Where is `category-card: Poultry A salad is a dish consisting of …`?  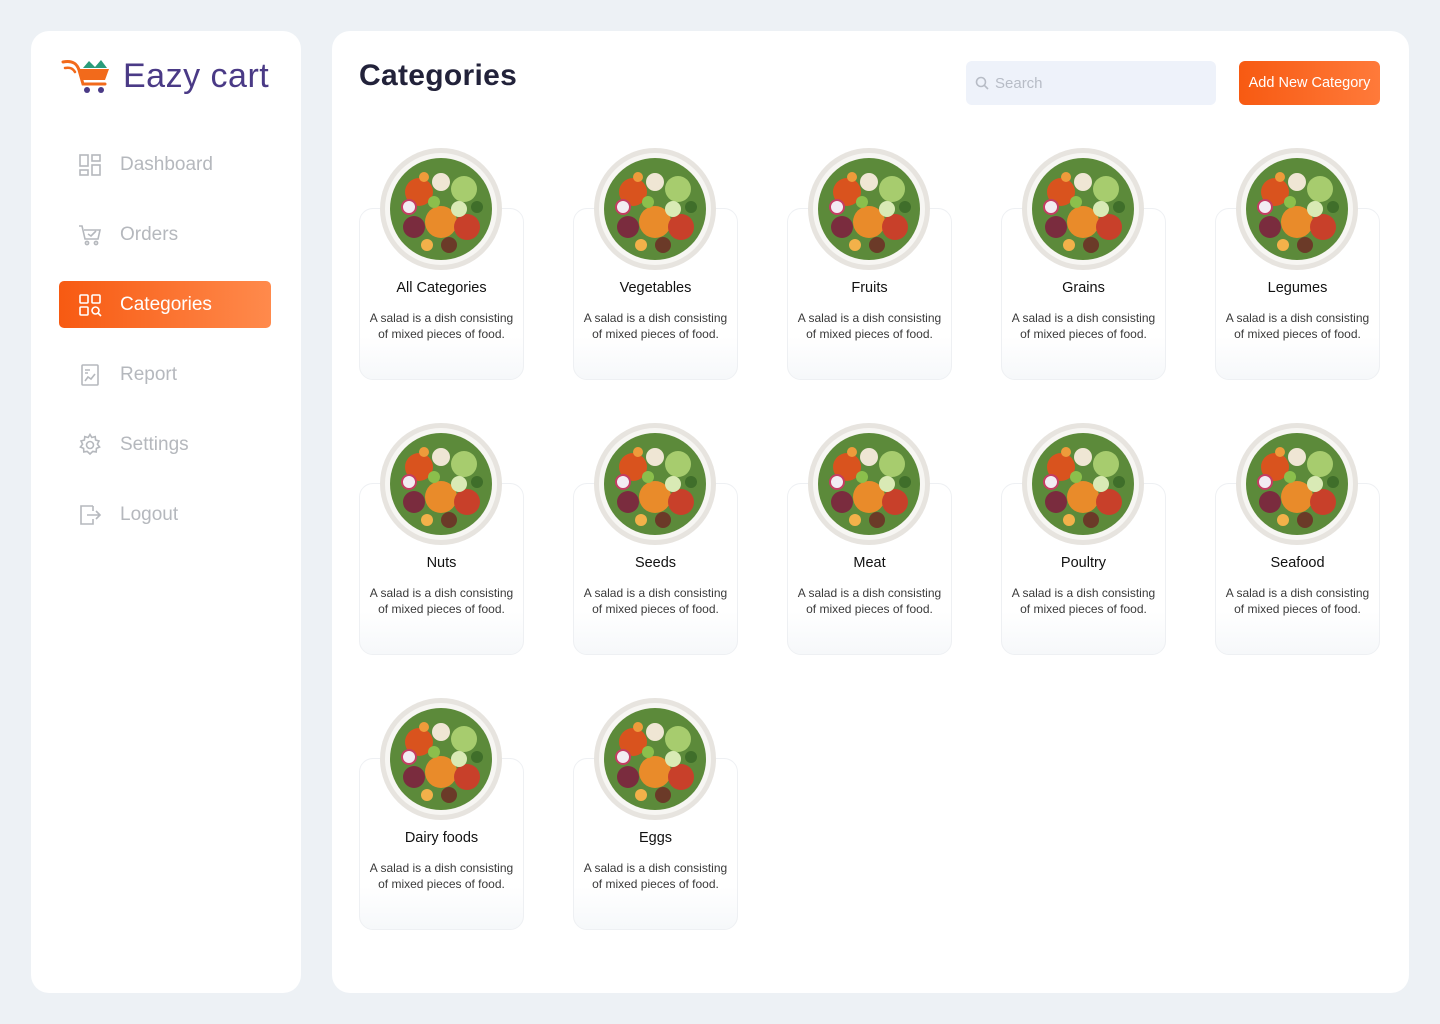
category-card: Poultry A salad is a dish consisting of … is located at coordinates (1083, 538).